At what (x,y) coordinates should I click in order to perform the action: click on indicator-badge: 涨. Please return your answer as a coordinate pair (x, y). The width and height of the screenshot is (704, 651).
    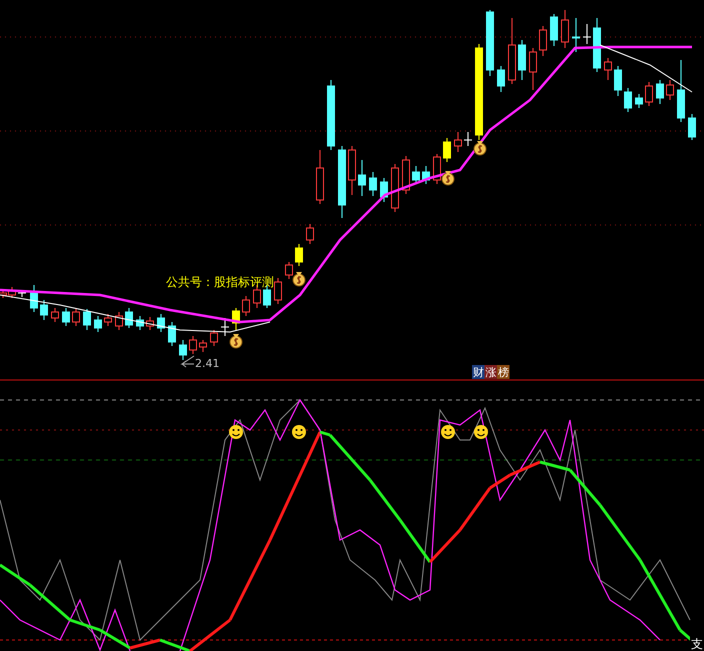
    Looking at the image, I should click on (490, 372).